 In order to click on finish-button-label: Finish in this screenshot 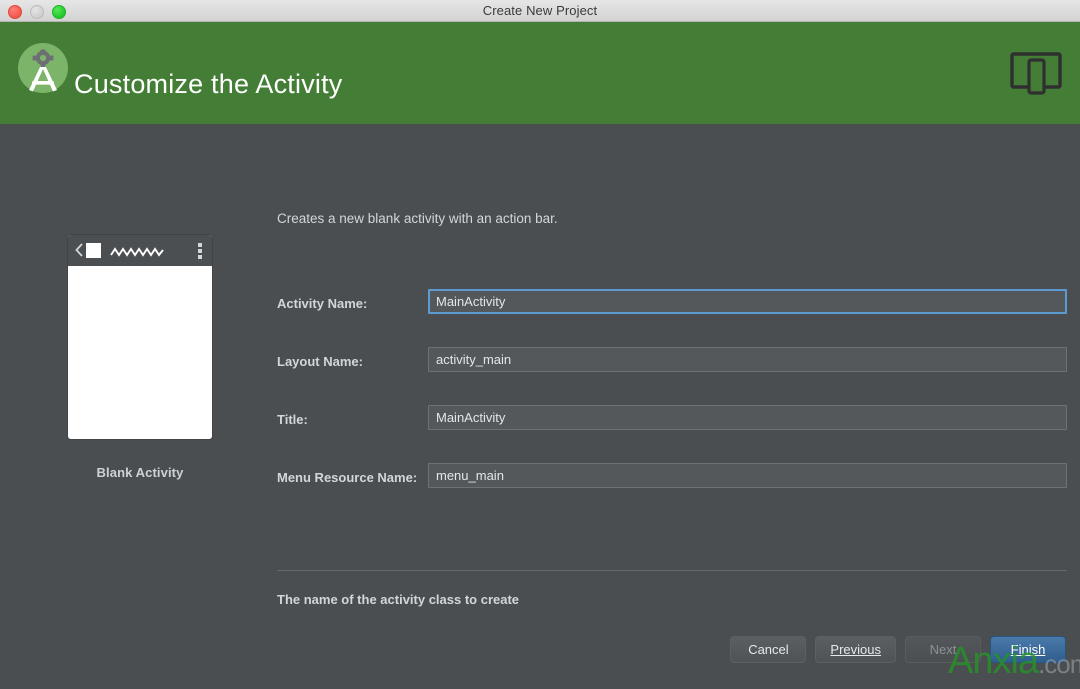, I will do `click(1028, 649)`.